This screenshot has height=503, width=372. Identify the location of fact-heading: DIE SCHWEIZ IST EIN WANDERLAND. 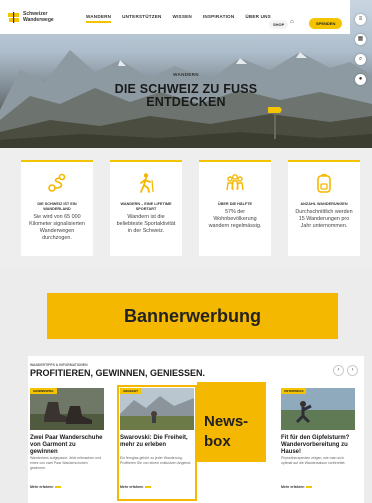
(57, 206).